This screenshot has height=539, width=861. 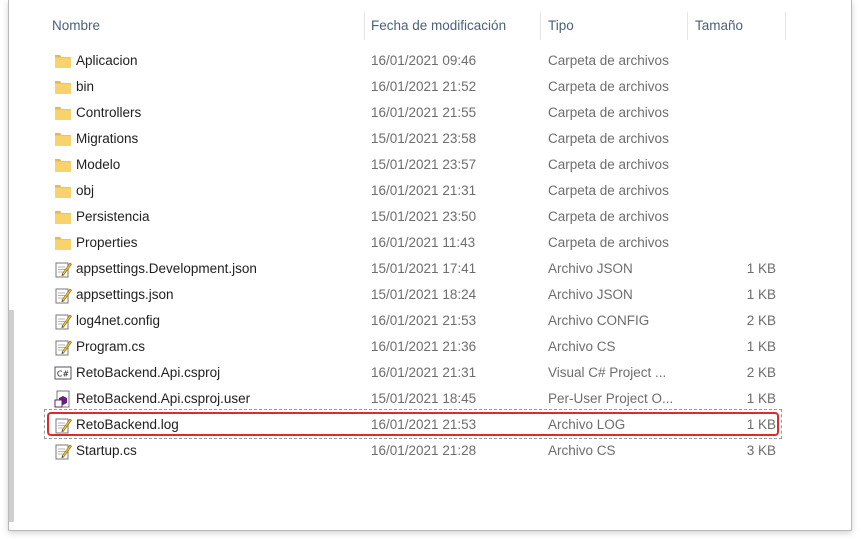 What do you see at coordinates (424, 164) in the screenshot?
I see `file-date: 15/01/2021 23:57` at bounding box center [424, 164].